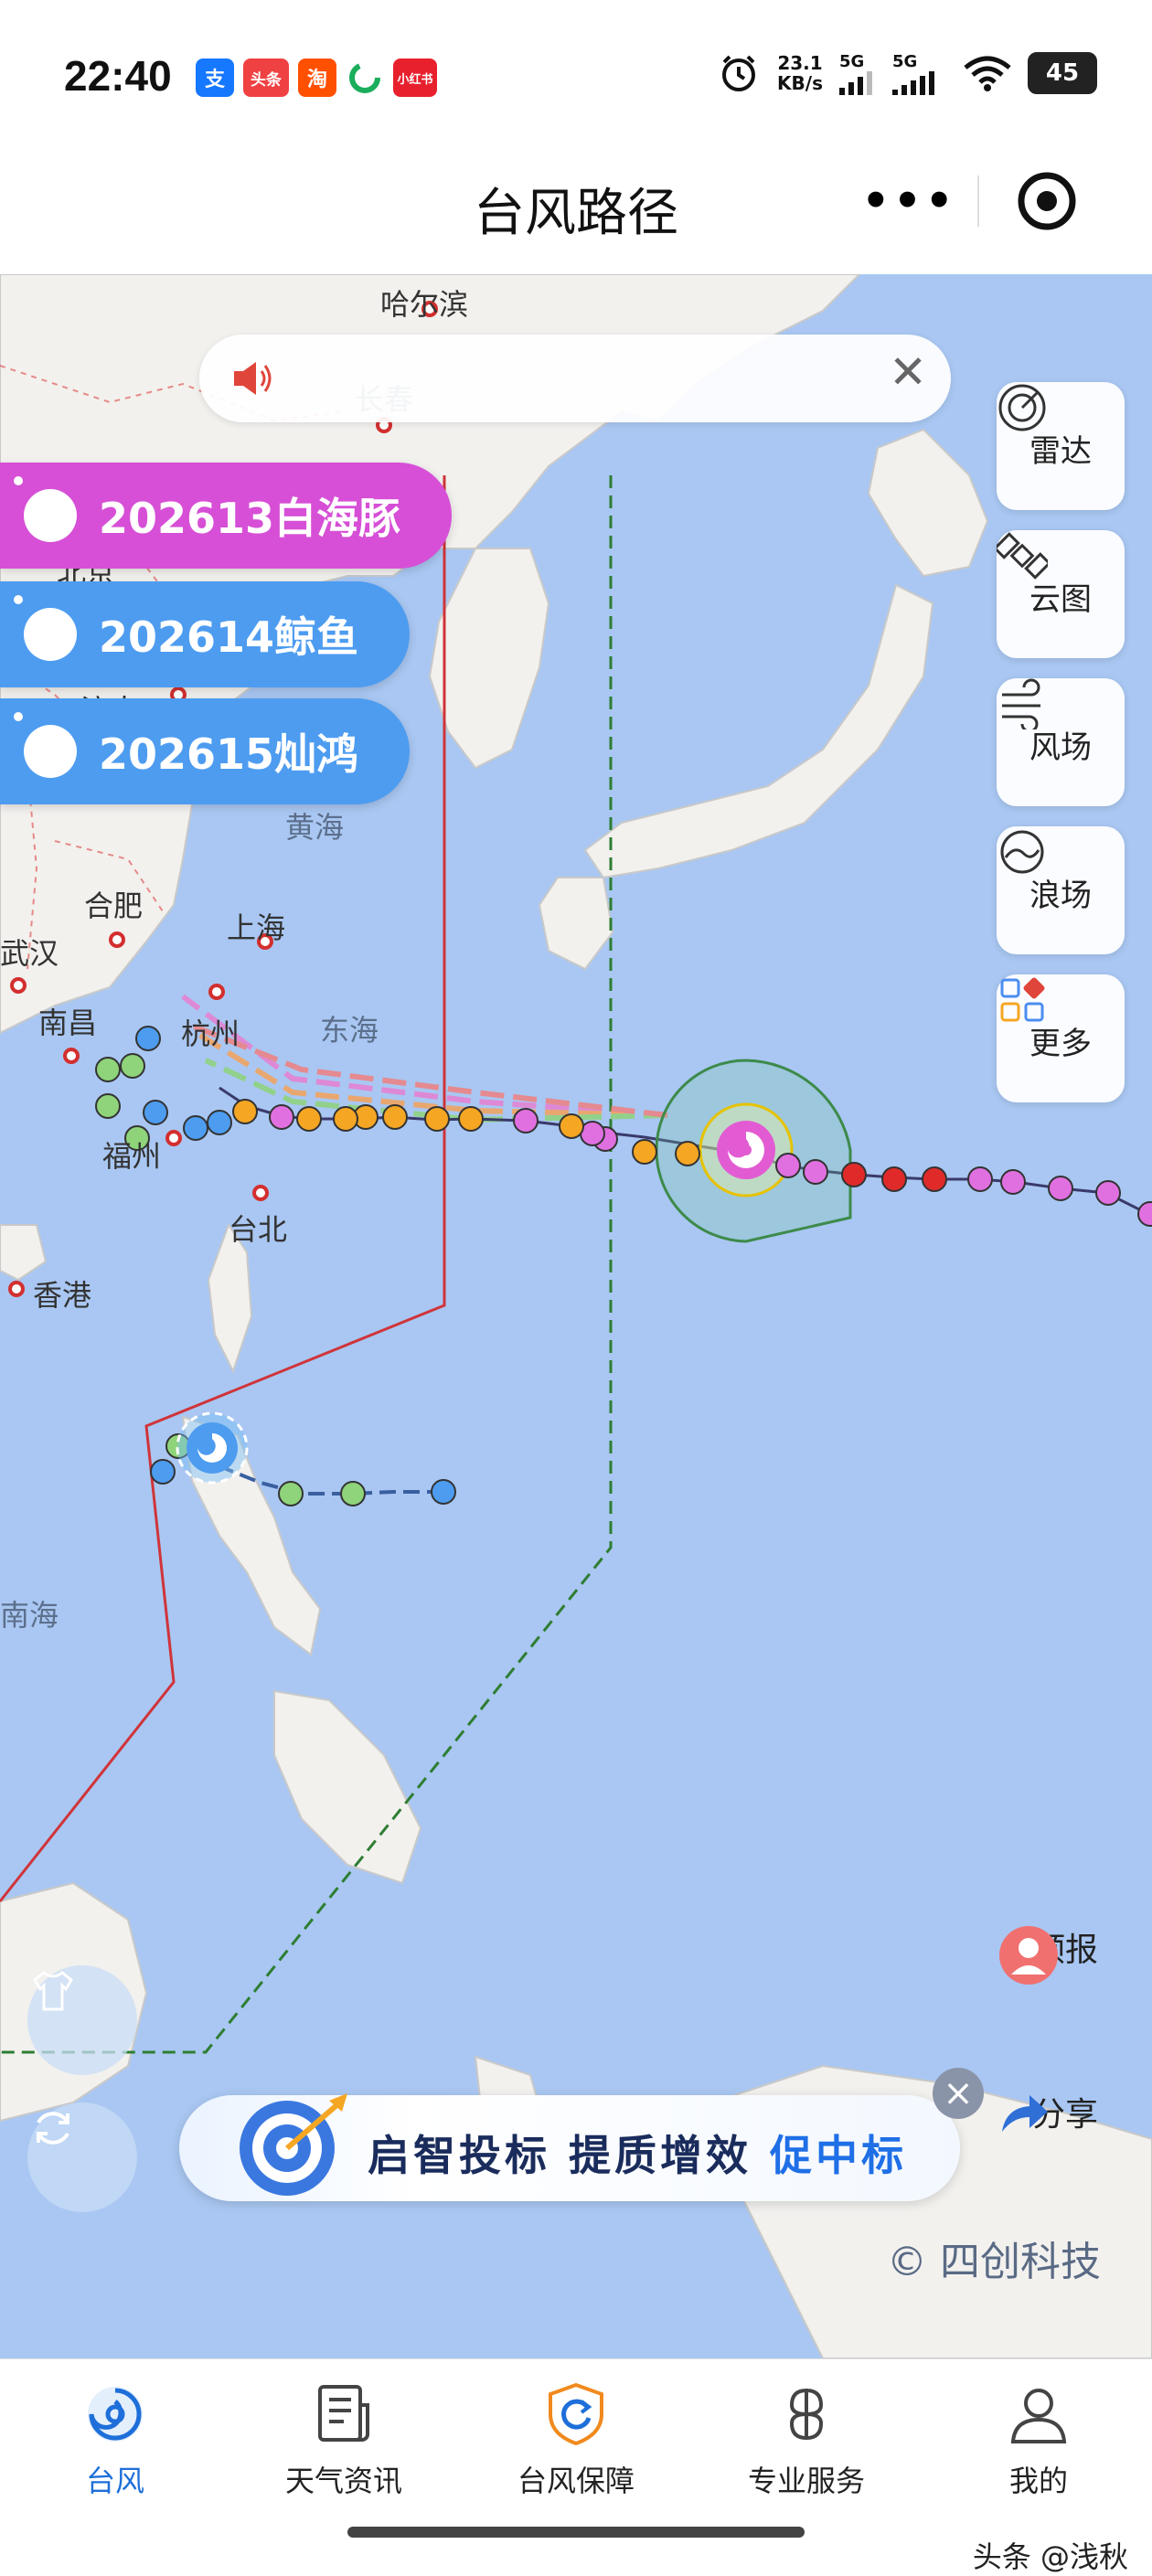 This screenshot has width=1152, height=2576. What do you see at coordinates (1028, 1955) in the screenshot?
I see `forecaster-icon` at bounding box center [1028, 1955].